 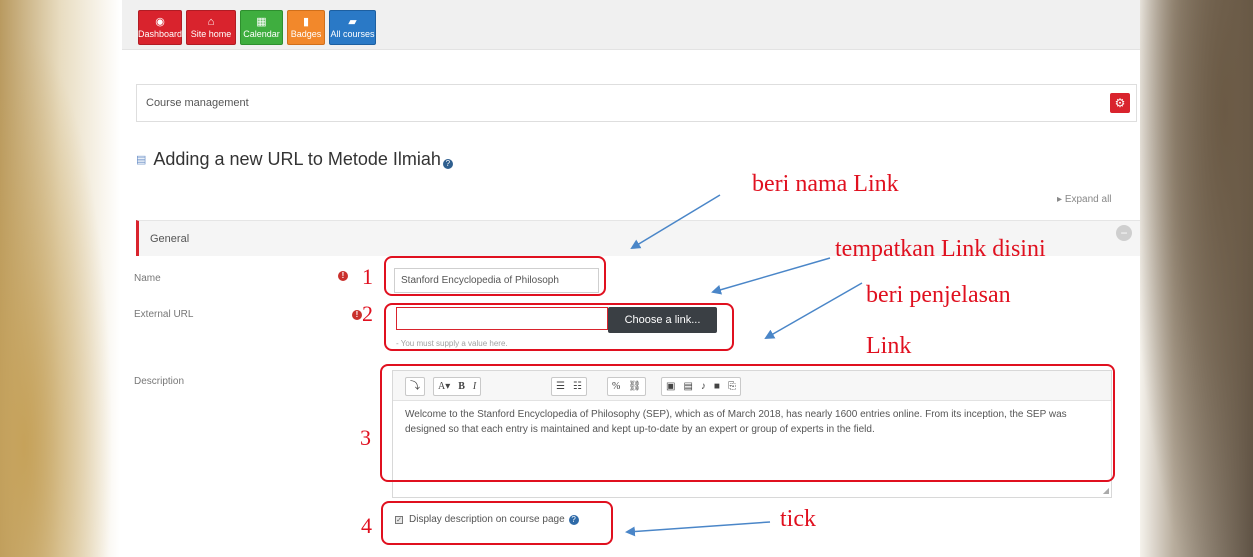 I want to click on arrow-to-url, so click(x=771, y=276).